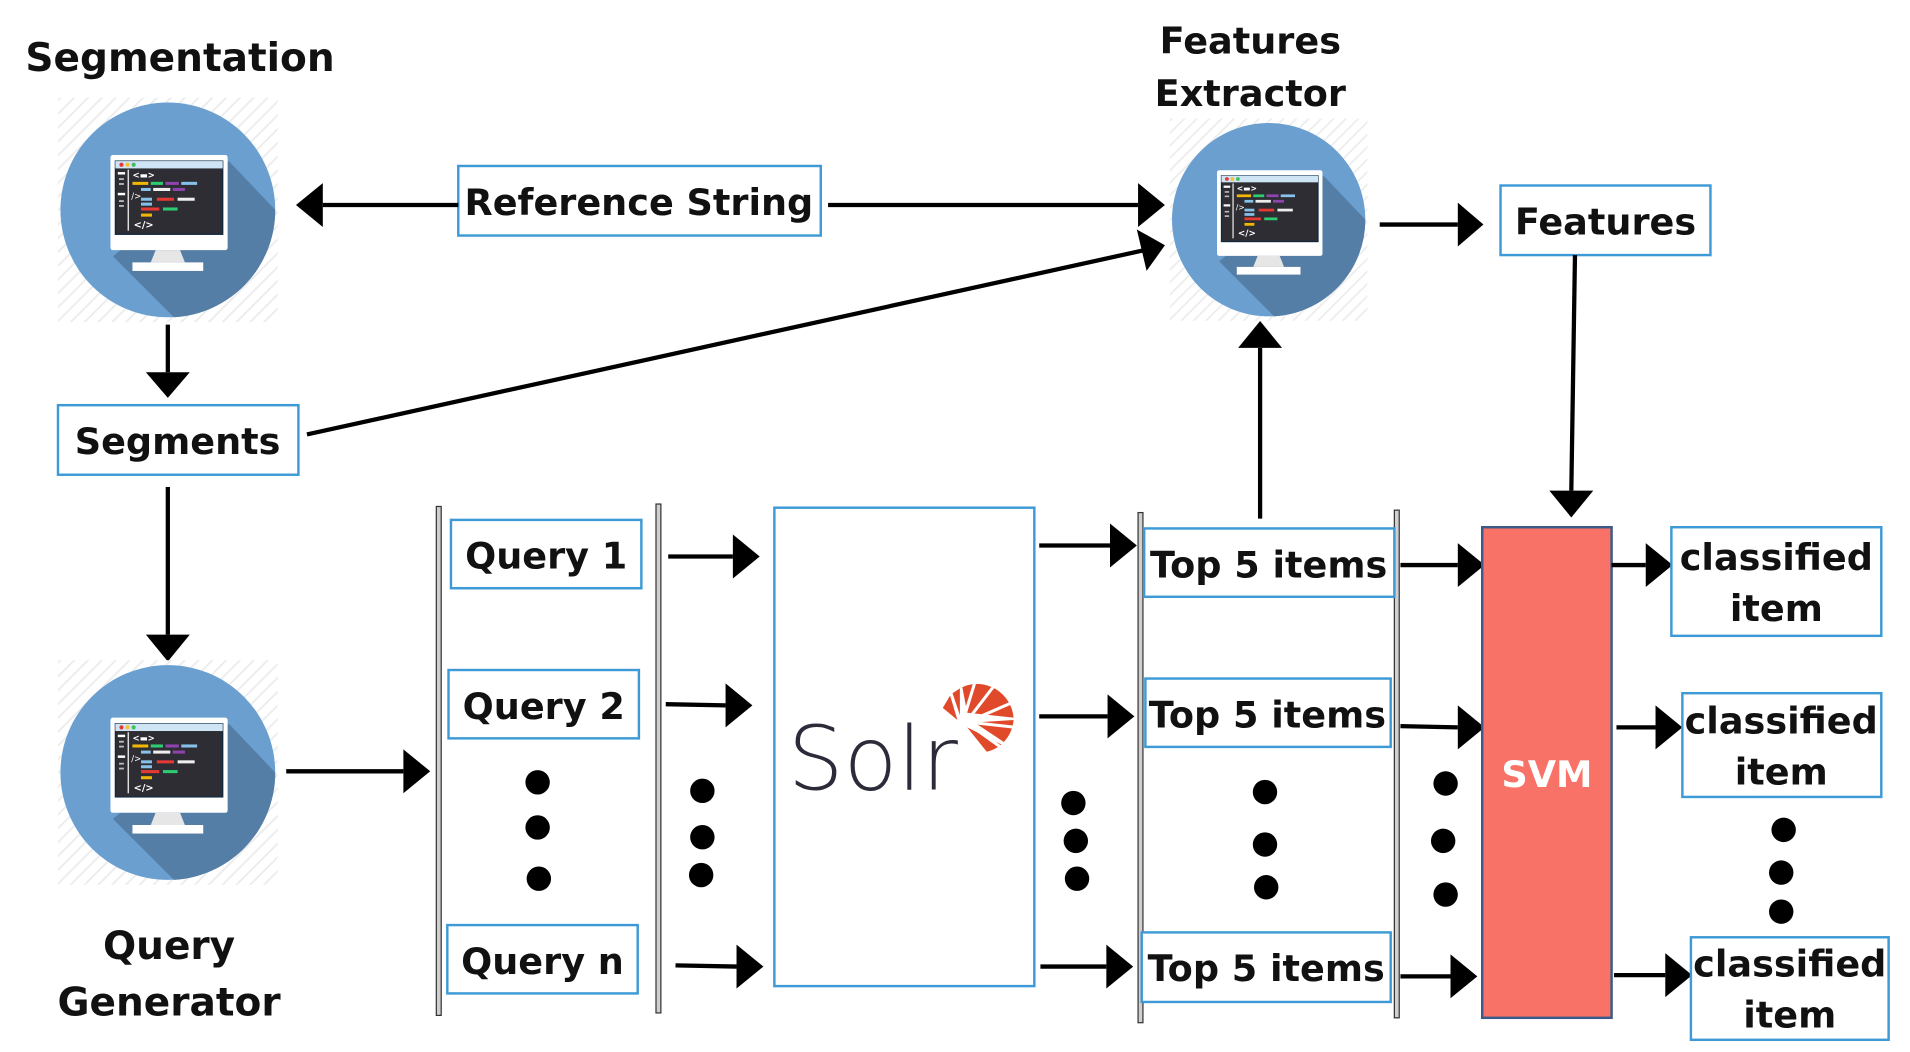 Image resolution: width=1910 pixels, height=1052 pixels. Describe the element at coordinates (169, 946) in the screenshot. I see `query-generator-title-line1: Query` at that location.